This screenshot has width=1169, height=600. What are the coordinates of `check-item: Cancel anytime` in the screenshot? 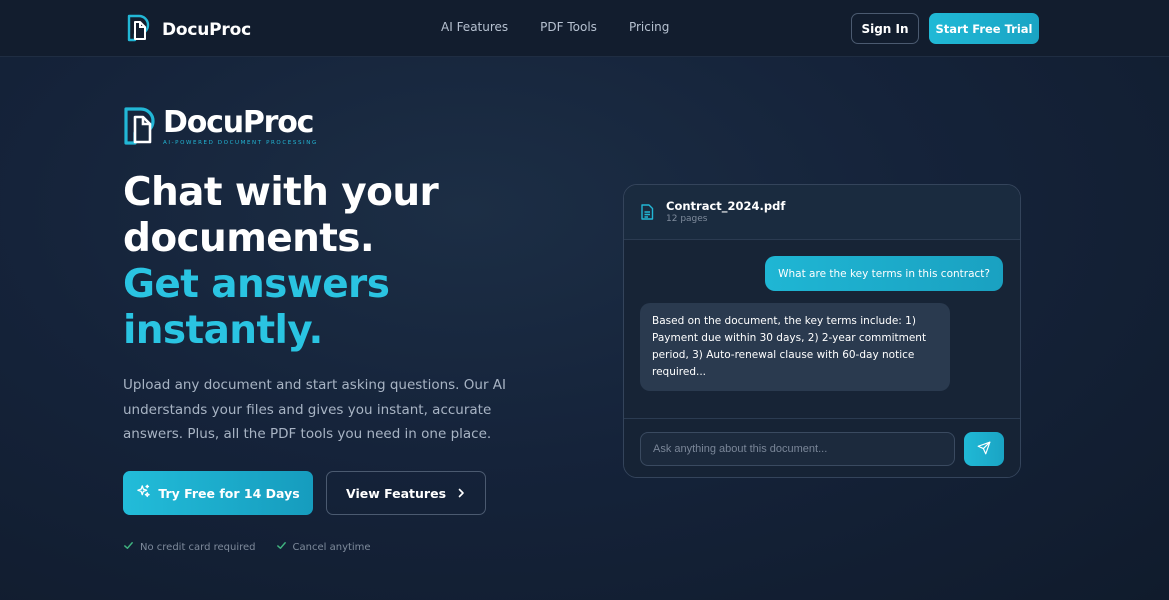 It's located at (323, 547).